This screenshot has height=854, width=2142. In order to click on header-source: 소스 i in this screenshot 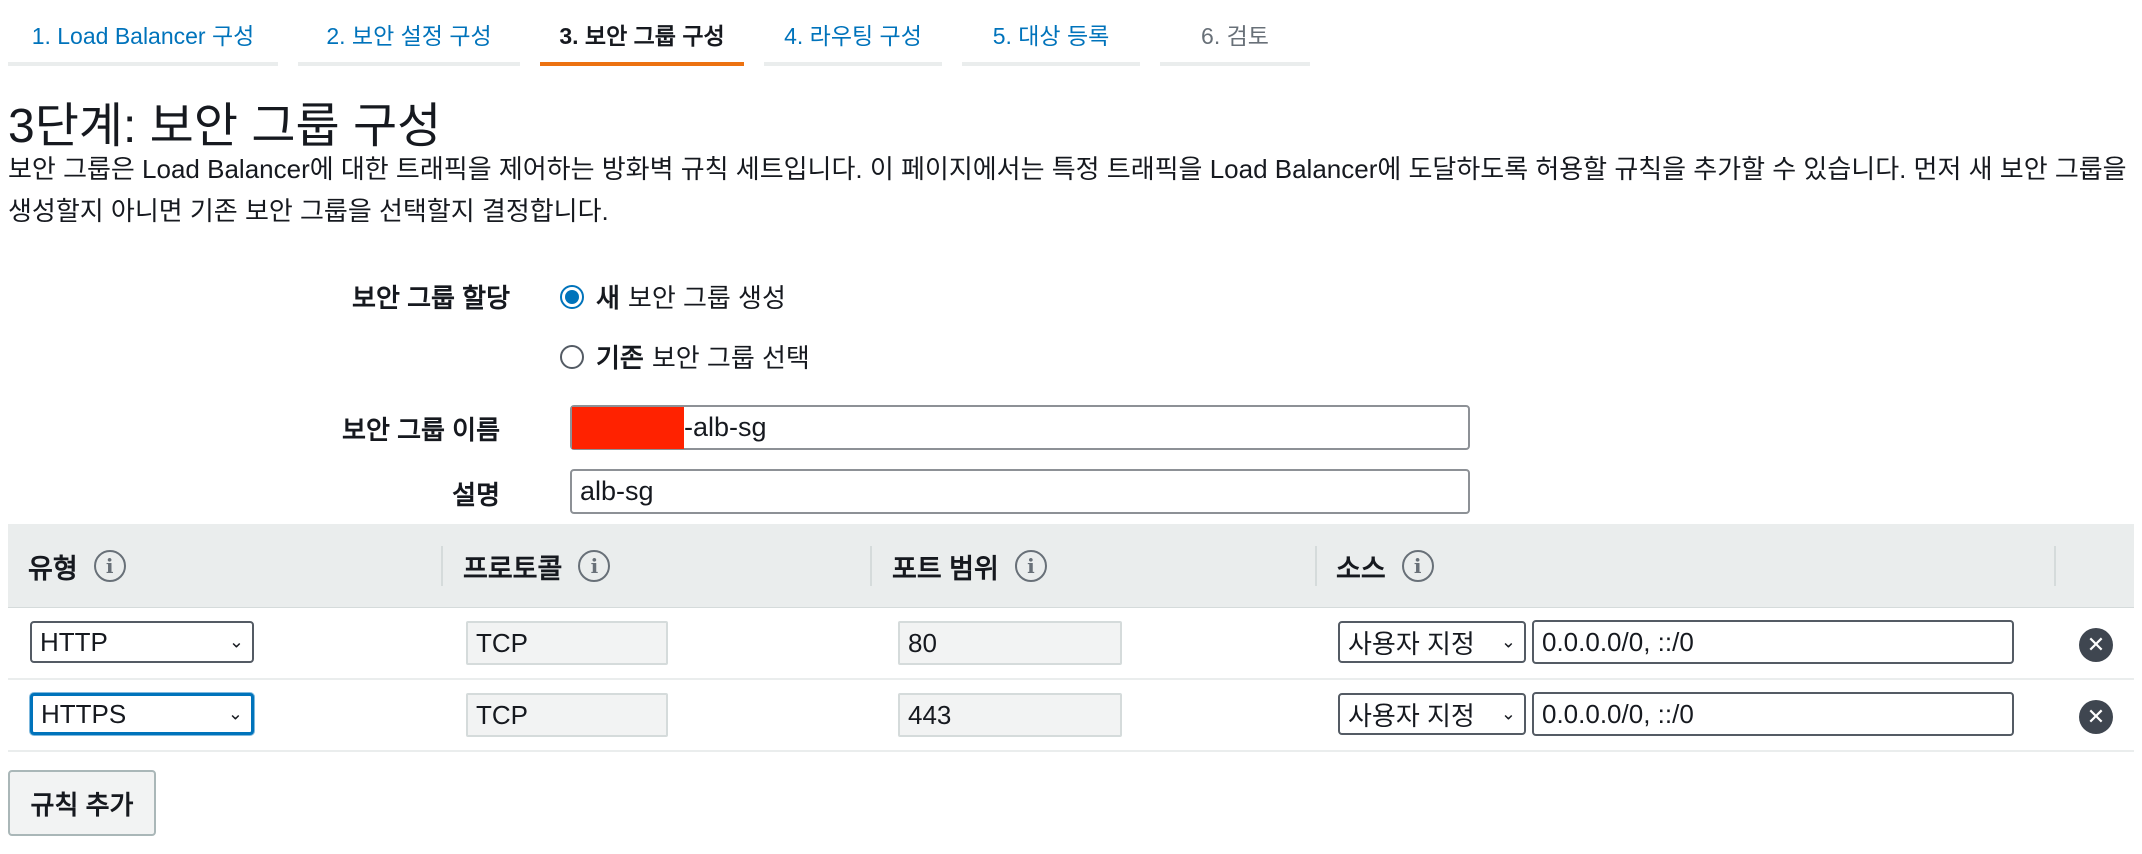, I will do `click(1385, 566)`.